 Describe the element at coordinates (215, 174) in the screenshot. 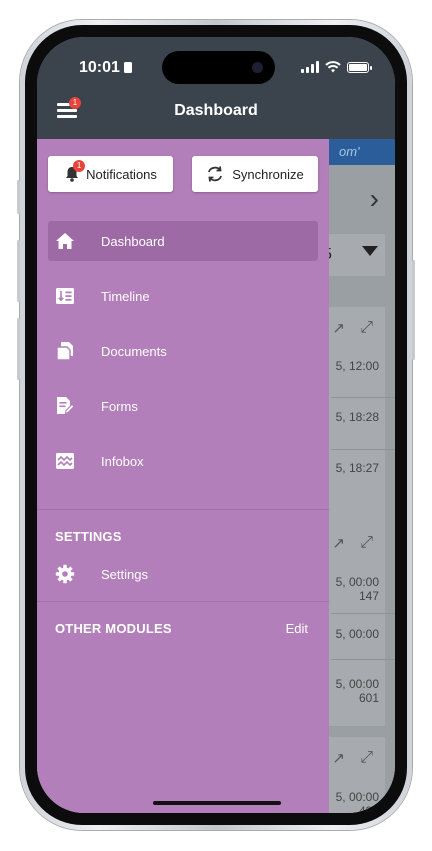

I see `sync-icon` at that location.